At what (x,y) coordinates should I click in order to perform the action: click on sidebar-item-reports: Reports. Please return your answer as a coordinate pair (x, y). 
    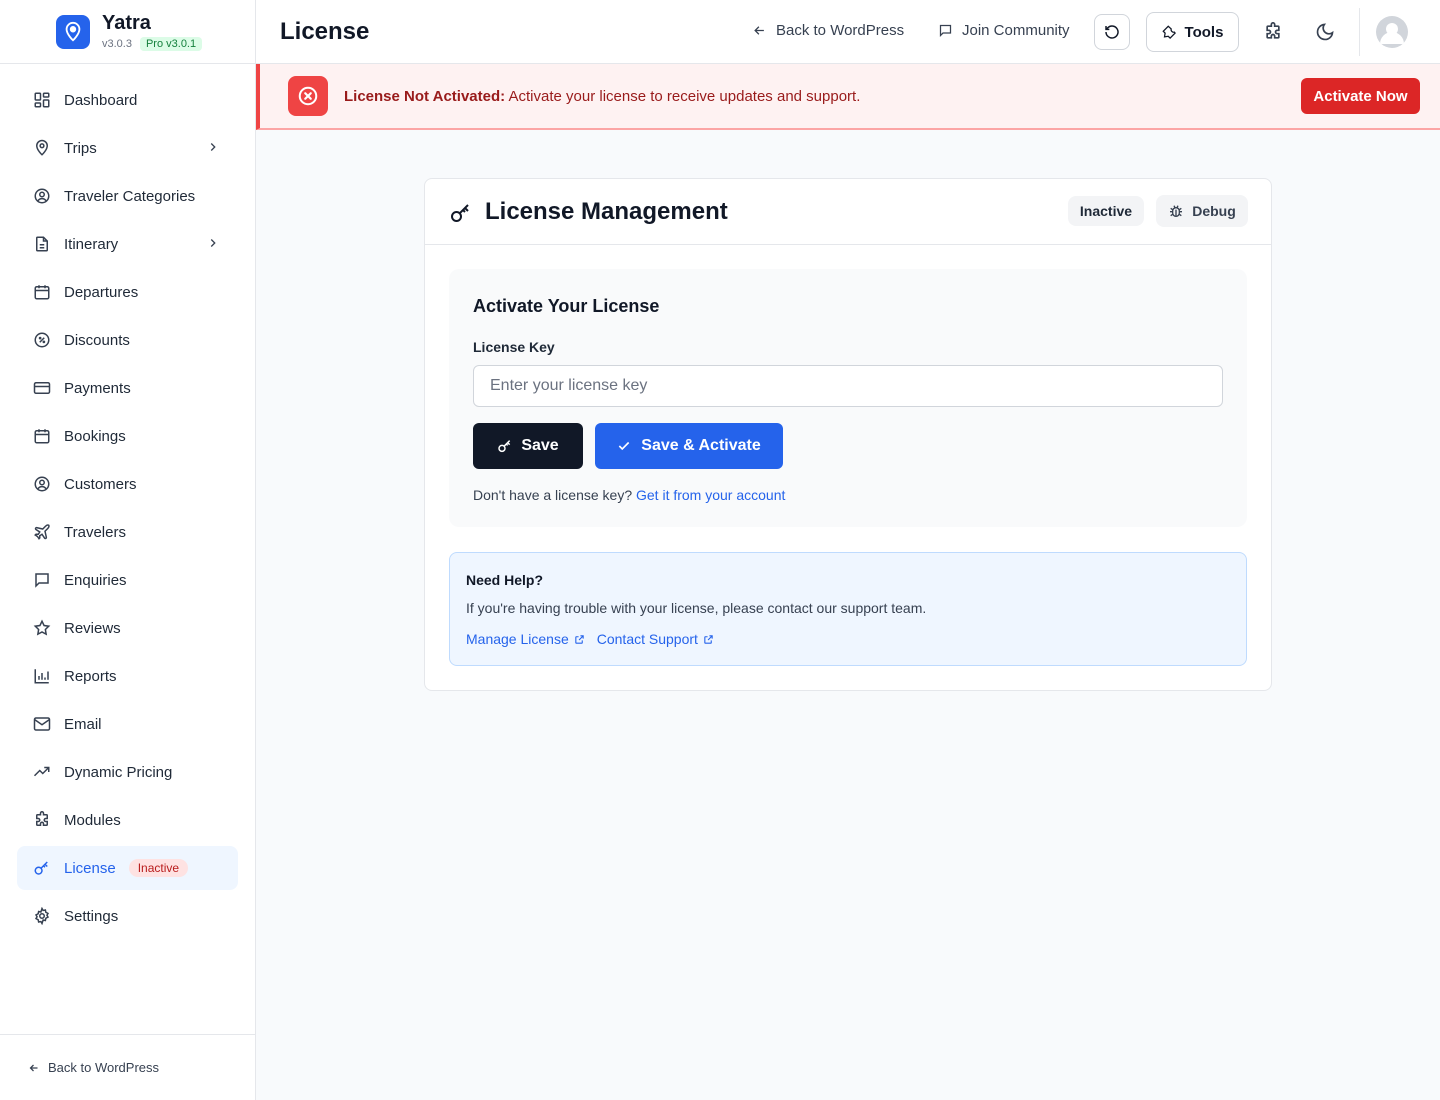
    Looking at the image, I should click on (127, 676).